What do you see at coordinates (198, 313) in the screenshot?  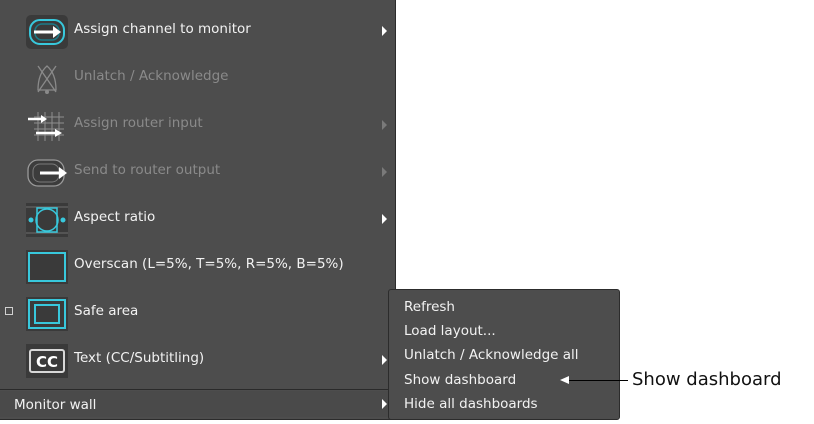 I see `menu-item-safe-area: Safe area` at bounding box center [198, 313].